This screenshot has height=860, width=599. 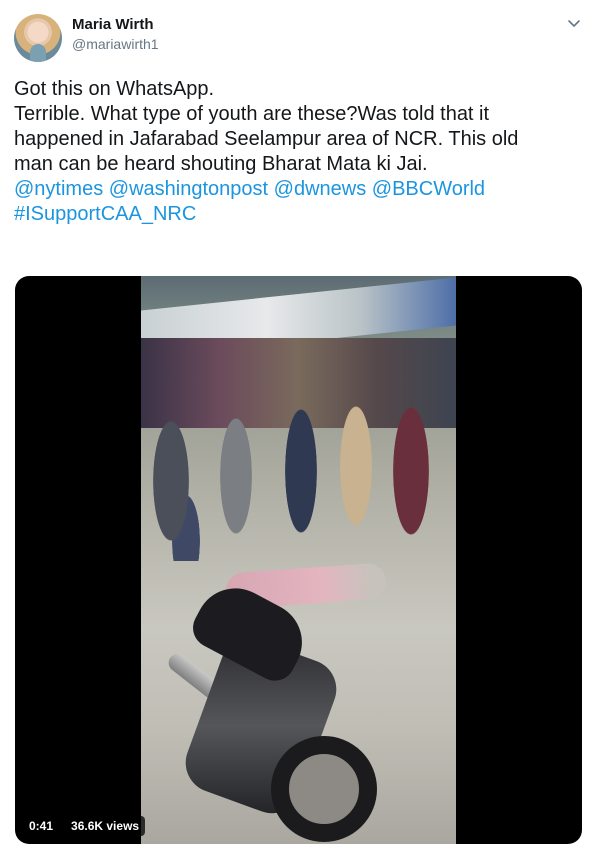 What do you see at coordinates (113, 24) in the screenshot?
I see `author-name: Maria Wirth` at bounding box center [113, 24].